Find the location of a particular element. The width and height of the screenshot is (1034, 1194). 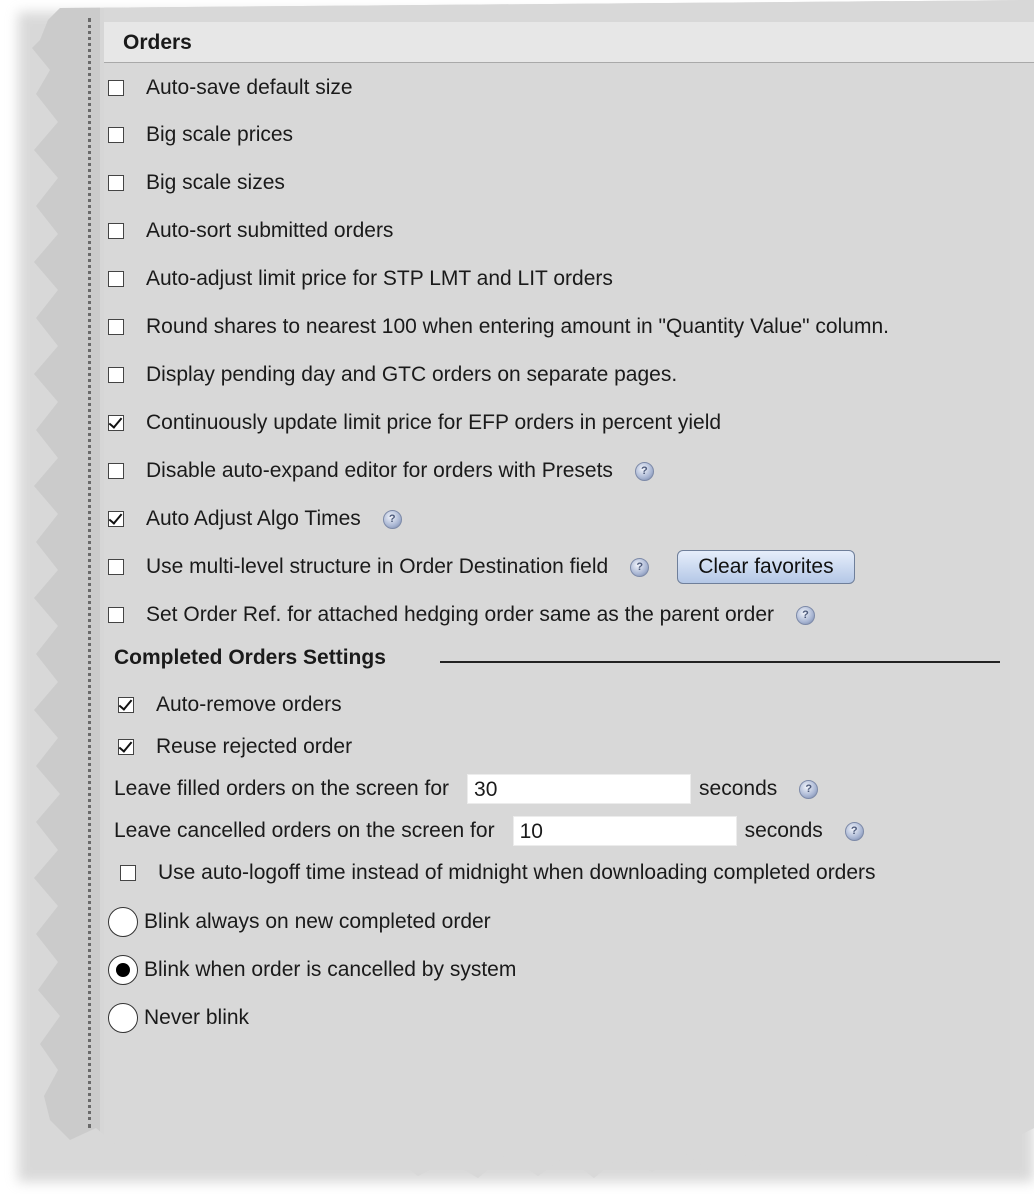

option-row: Auto Adjust Algo Times ? is located at coordinates (255, 519).